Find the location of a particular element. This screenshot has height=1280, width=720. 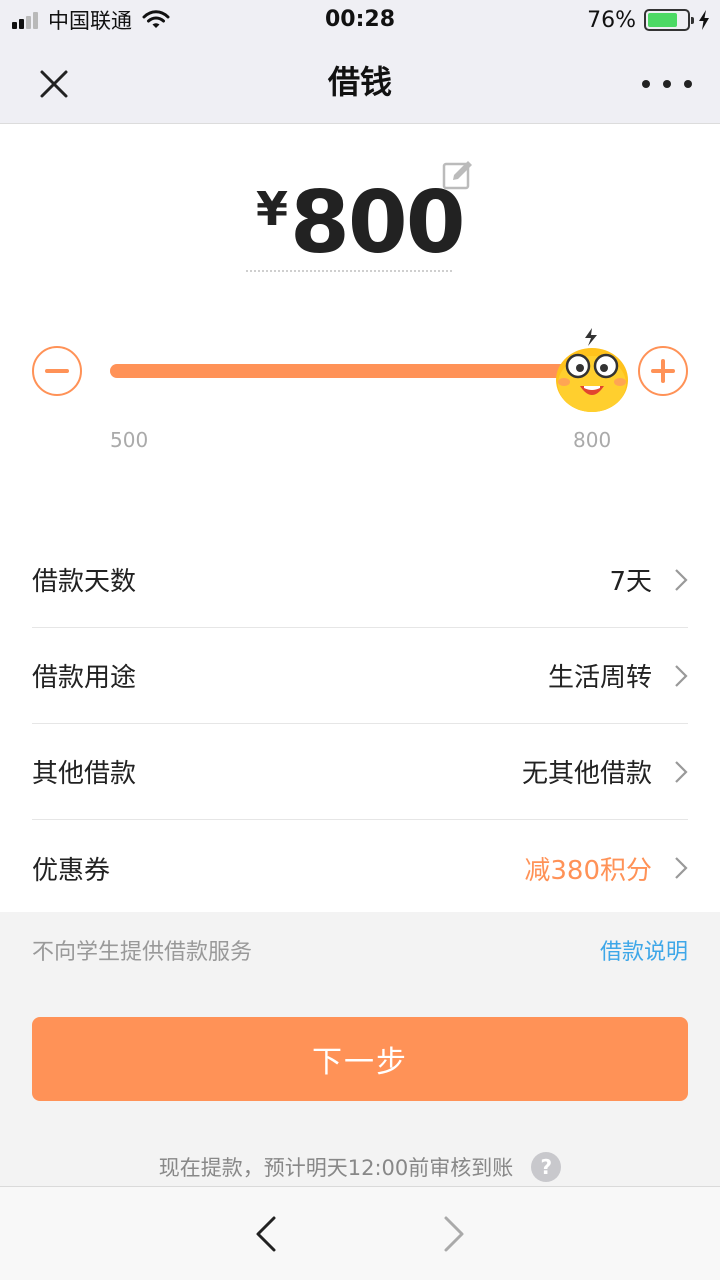

row-loan-days: 借款天数 7天 is located at coordinates (360, 580).